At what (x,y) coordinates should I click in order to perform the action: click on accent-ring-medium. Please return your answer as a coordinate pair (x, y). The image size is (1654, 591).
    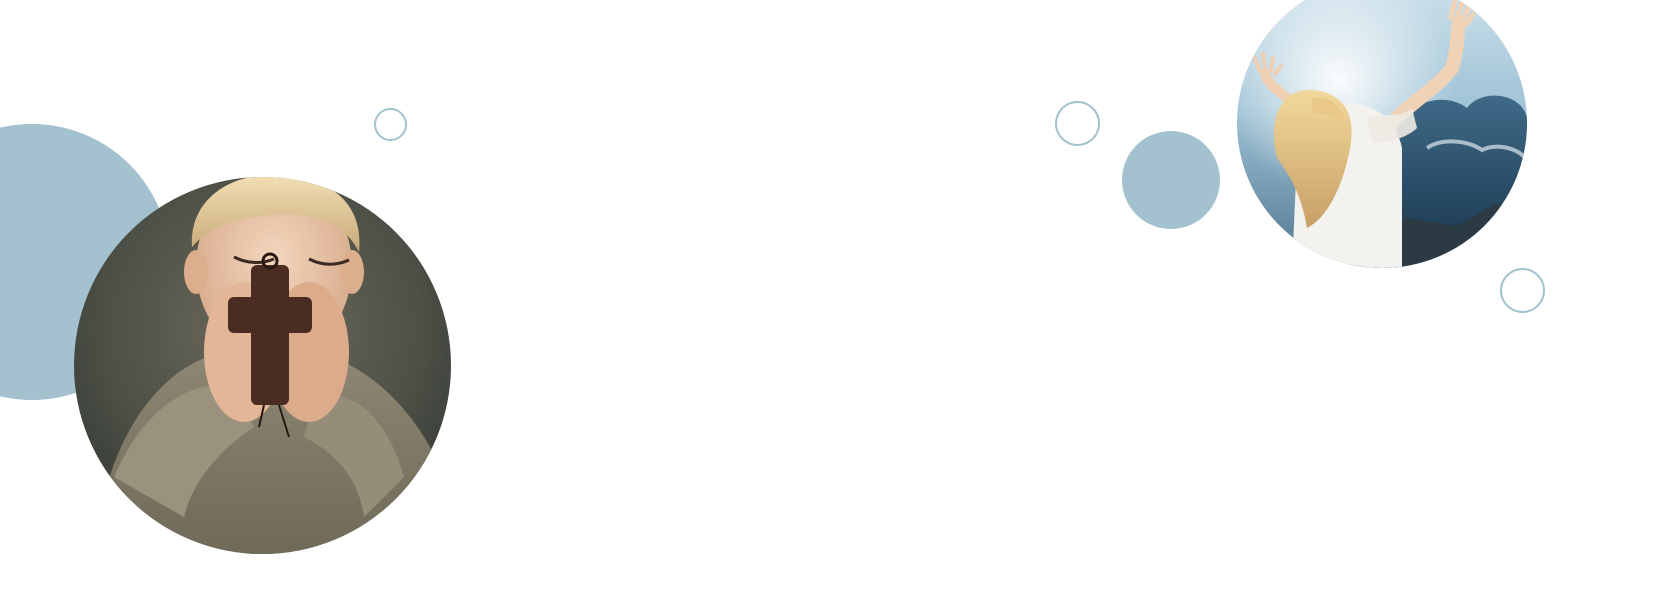
    Looking at the image, I should click on (1077, 123).